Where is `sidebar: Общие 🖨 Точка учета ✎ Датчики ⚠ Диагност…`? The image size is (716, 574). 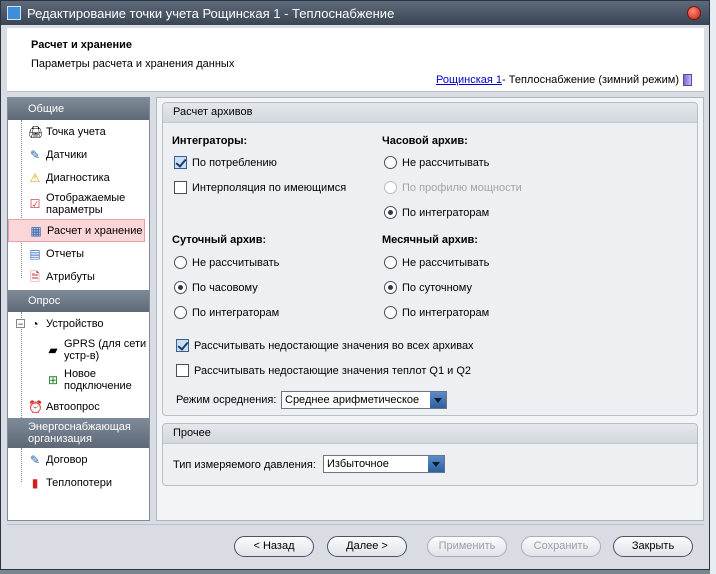 sidebar: Общие 🖨 Точка учета ✎ Датчики ⚠ Диагност… is located at coordinates (78, 309).